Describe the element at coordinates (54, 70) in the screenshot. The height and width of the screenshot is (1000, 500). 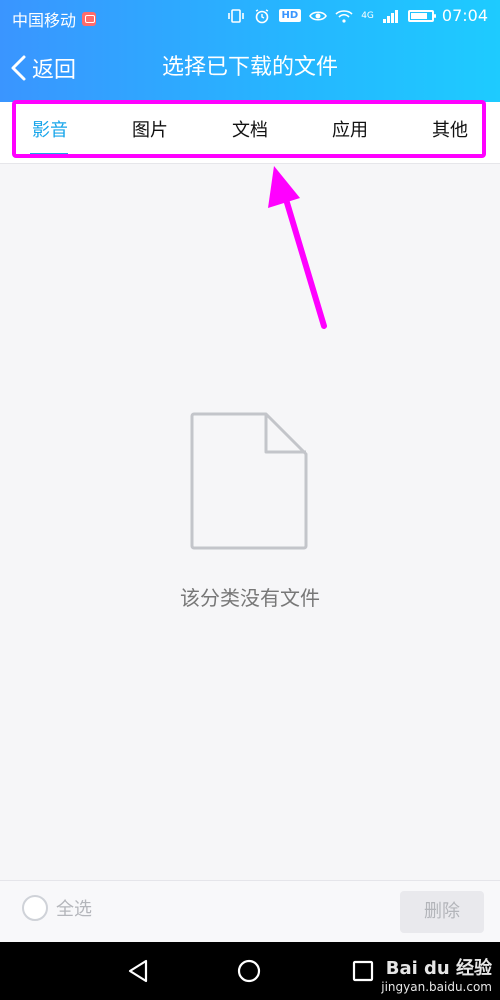
I see `back-label: 返回` at that location.